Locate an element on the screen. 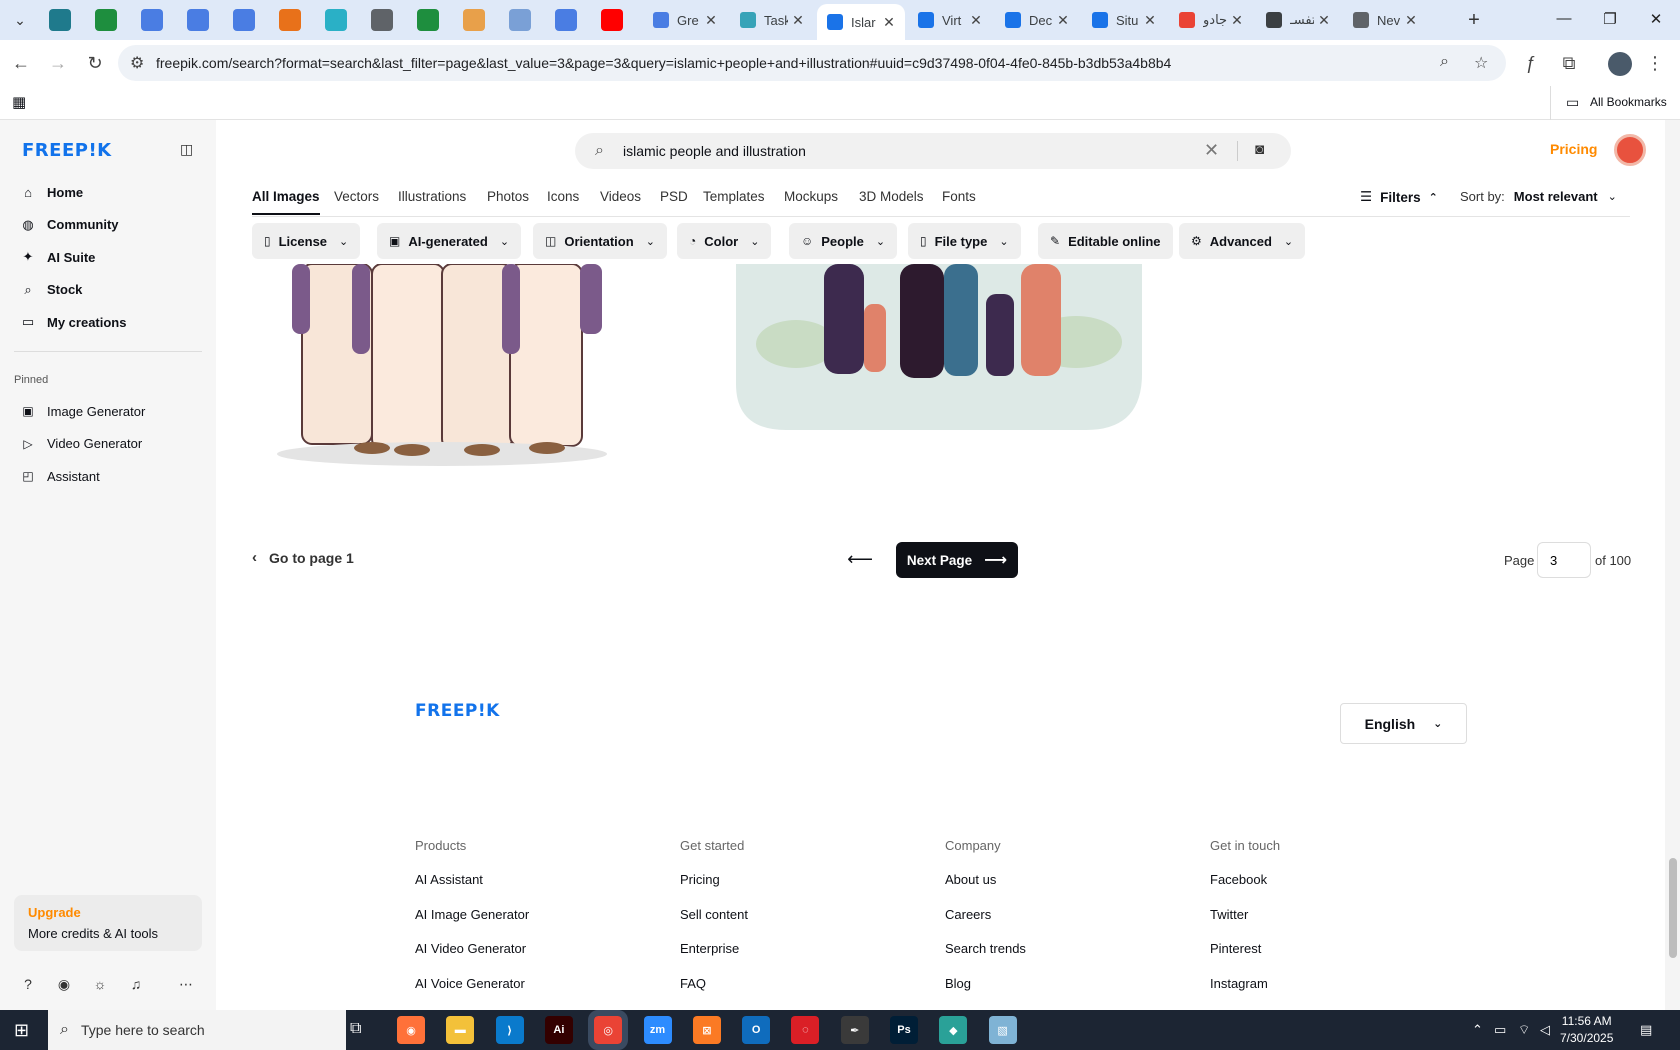 This screenshot has height=1050, width=1680. tab-mockups: Mockups is located at coordinates (811, 196).